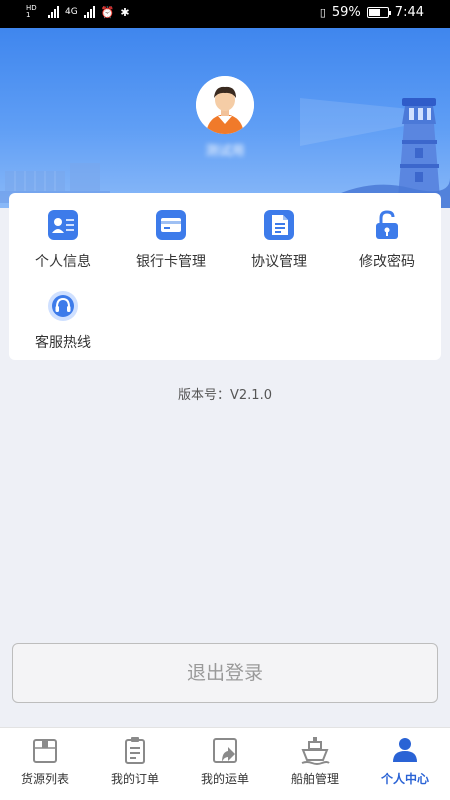  What do you see at coordinates (225, 673) in the screenshot?
I see `logout-button: 退出登录` at bounding box center [225, 673].